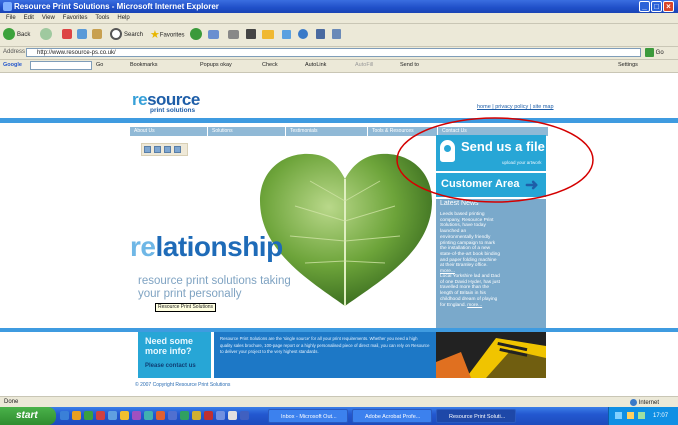 The height and width of the screenshot is (425, 678). Describe the element at coordinates (649, 52) in the screenshot. I see `go-arrow-icon` at that location.